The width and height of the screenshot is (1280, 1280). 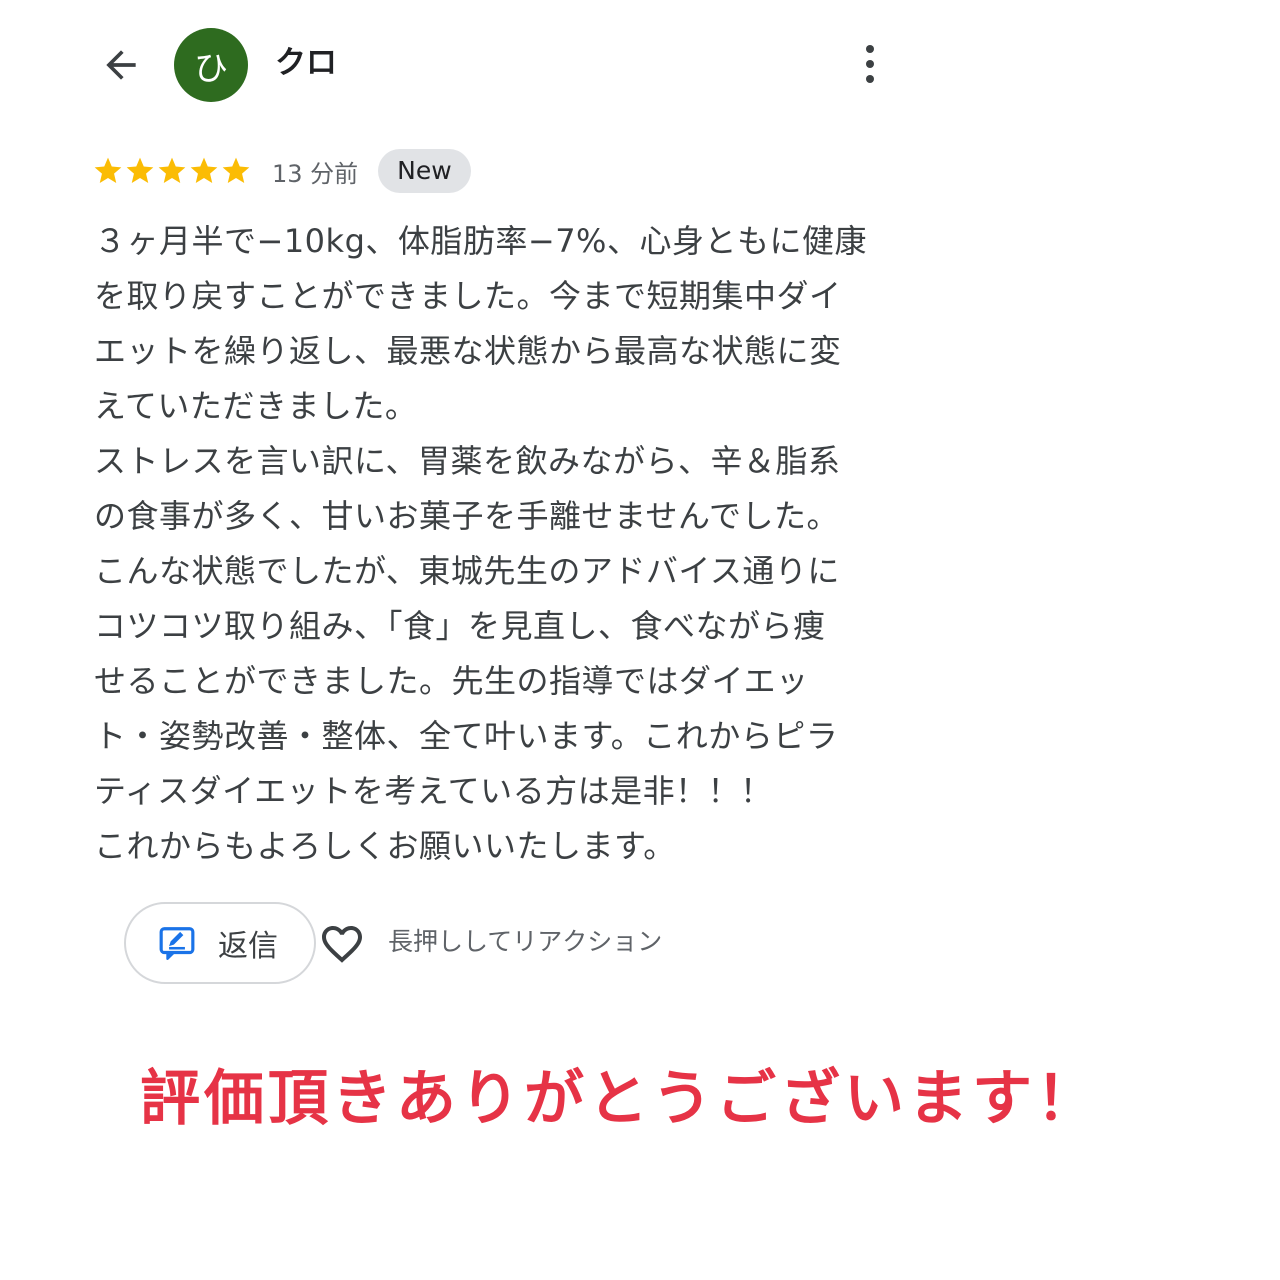 What do you see at coordinates (424, 171) in the screenshot?
I see `new-badge: New` at bounding box center [424, 171].